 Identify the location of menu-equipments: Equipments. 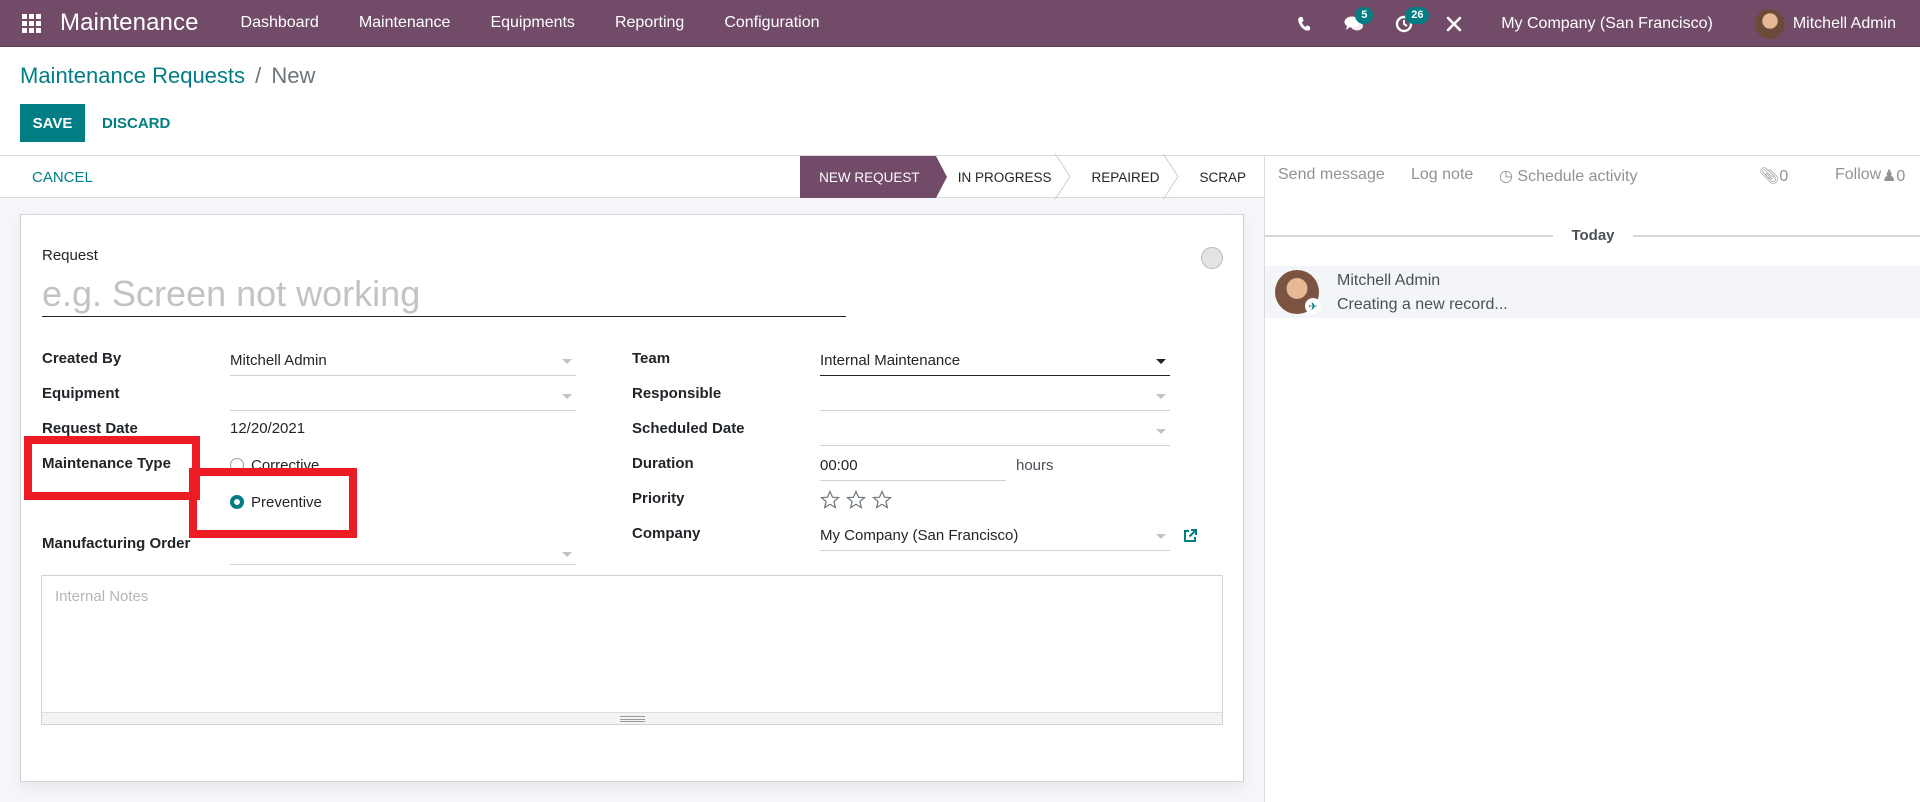
(532, 23).